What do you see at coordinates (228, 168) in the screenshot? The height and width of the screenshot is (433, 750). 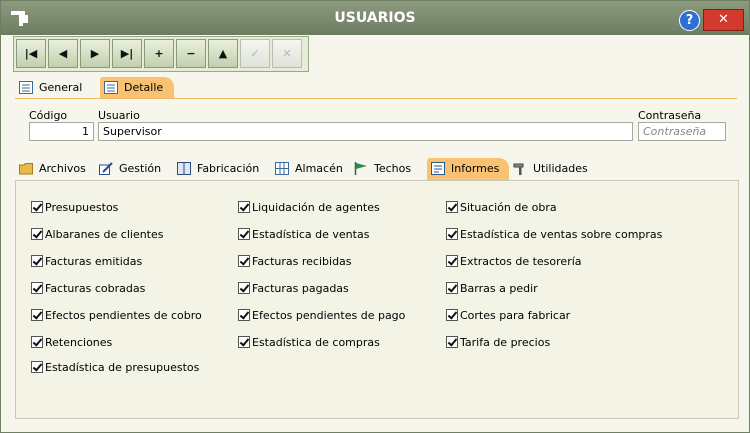 I see `tab-fabricacion-label: Fabricación` at bounding box center [228, 168].